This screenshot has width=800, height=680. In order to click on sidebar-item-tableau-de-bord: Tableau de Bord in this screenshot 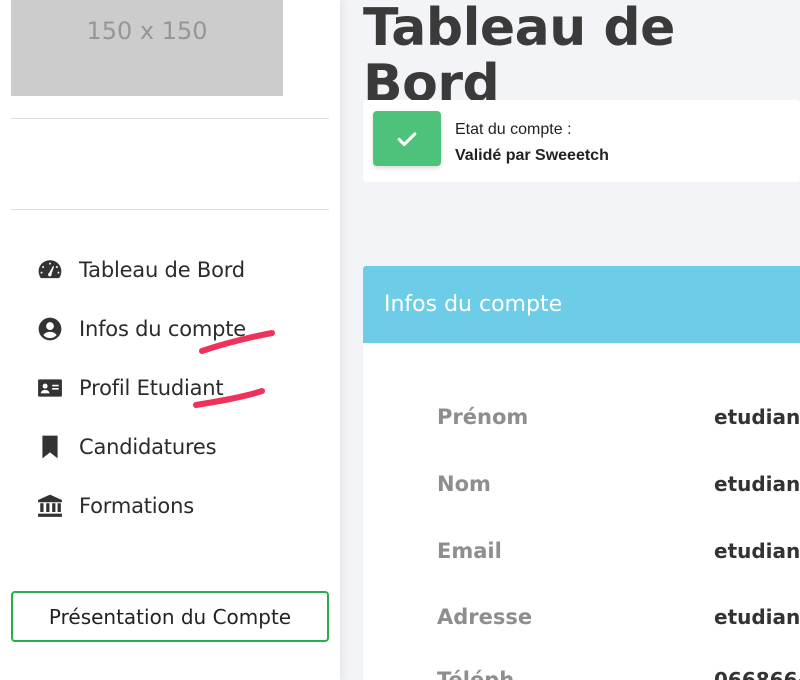, I will do `click(141, 269)`.